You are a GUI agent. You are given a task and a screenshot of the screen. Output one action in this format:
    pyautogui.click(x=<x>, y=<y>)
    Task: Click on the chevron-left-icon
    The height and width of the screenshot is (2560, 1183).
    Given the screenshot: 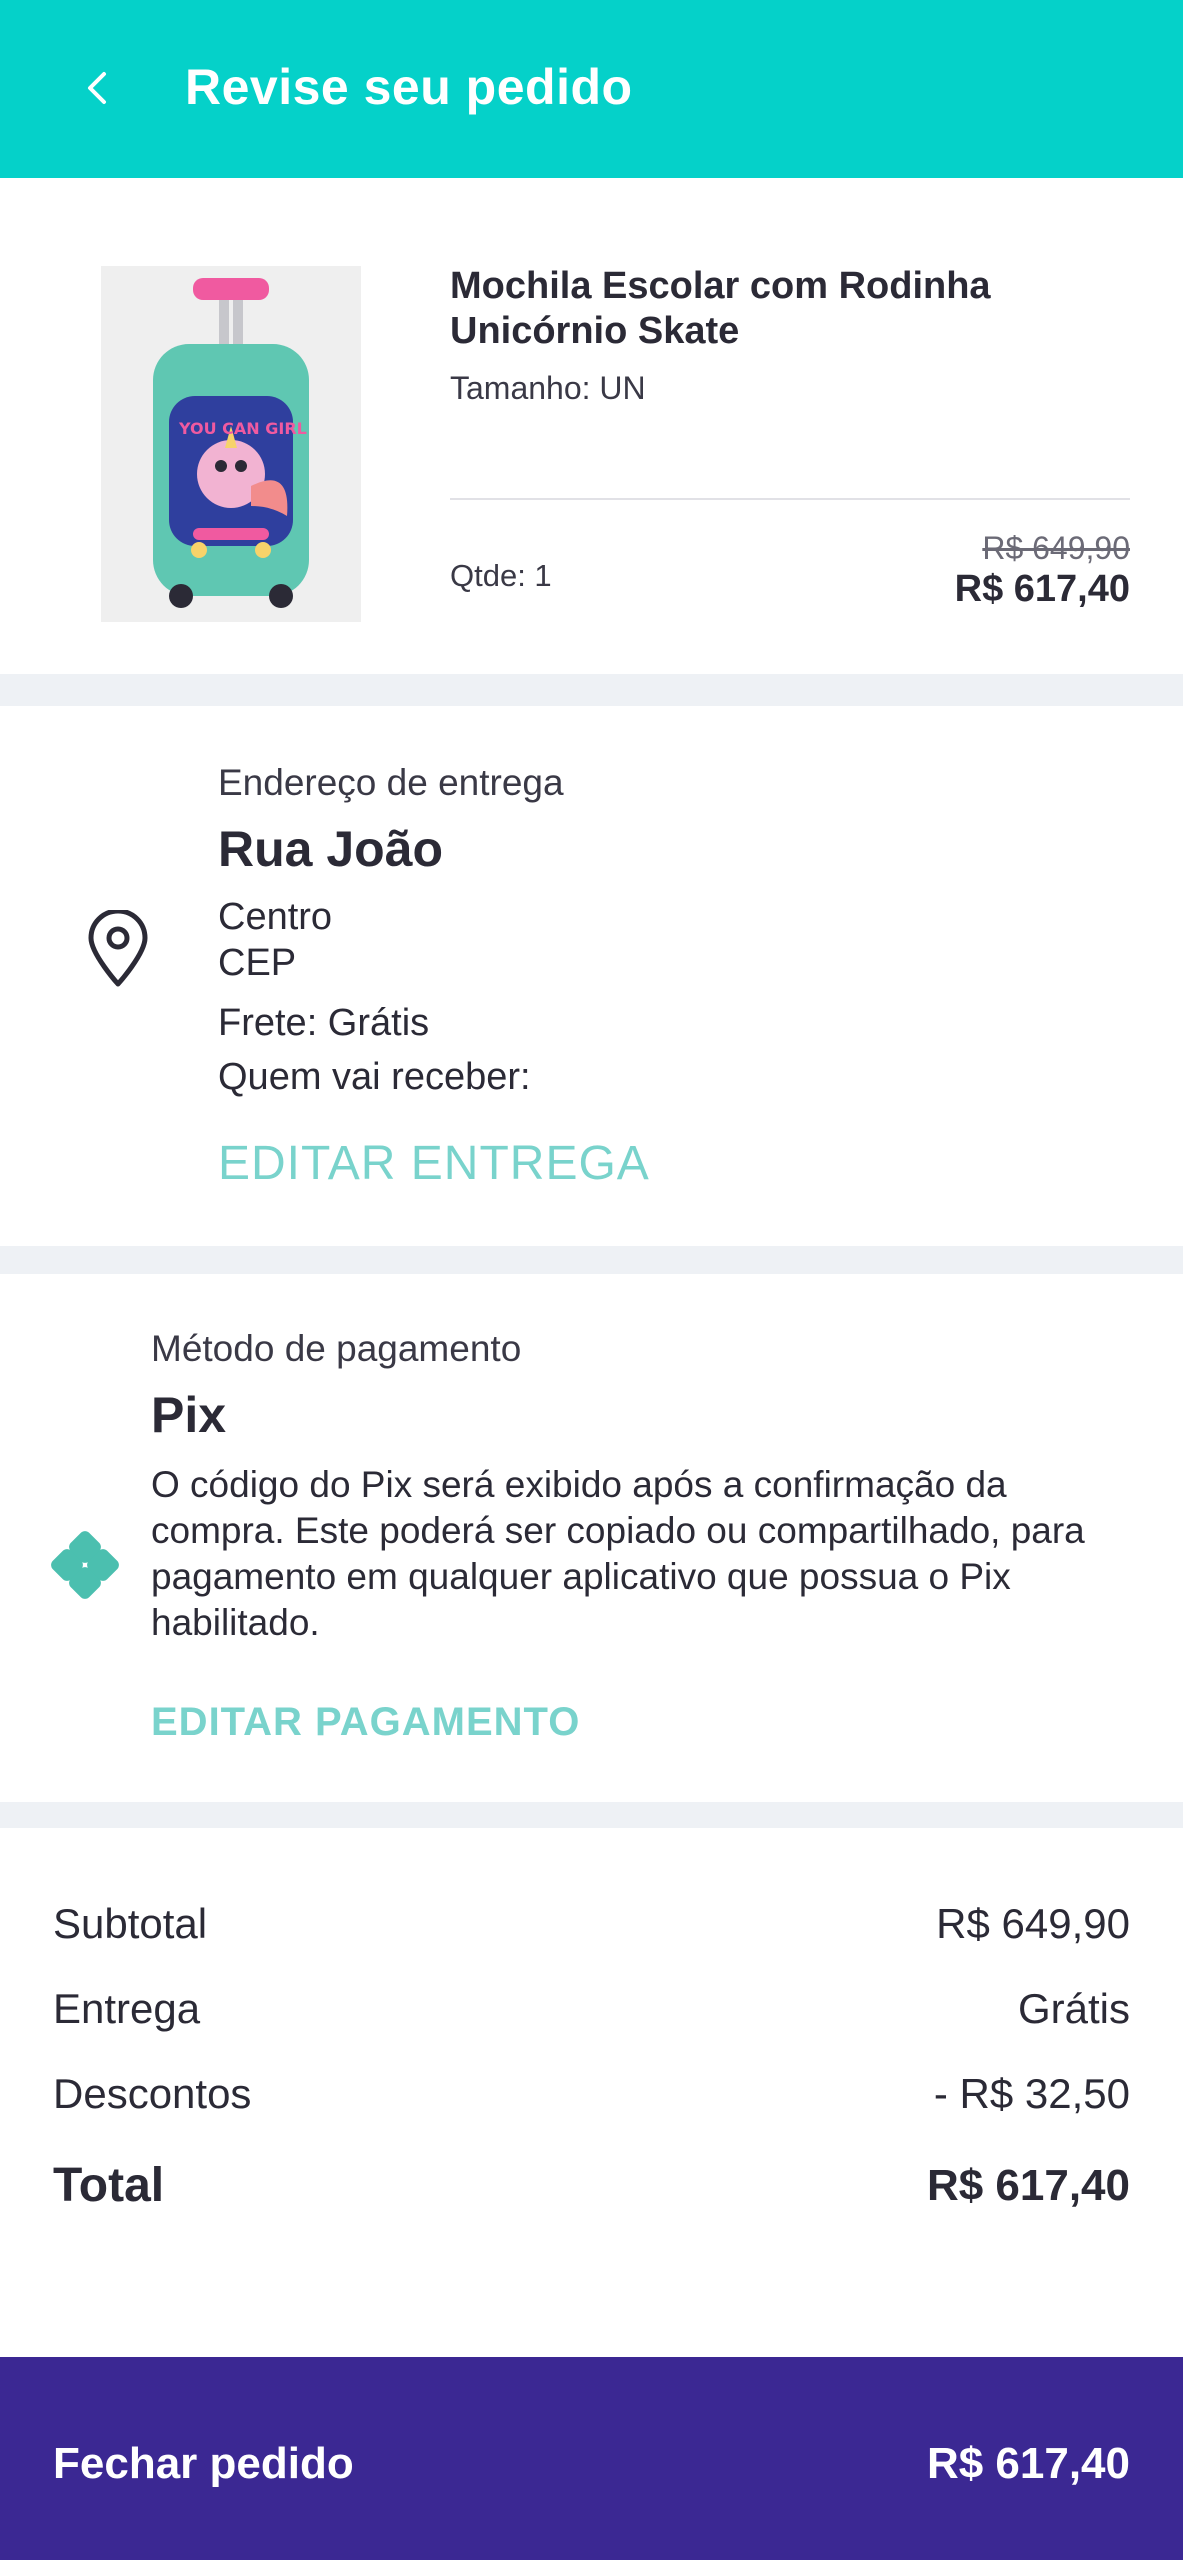 What is the action you would take?
    pyautogui.click(x=97, y=88)
    